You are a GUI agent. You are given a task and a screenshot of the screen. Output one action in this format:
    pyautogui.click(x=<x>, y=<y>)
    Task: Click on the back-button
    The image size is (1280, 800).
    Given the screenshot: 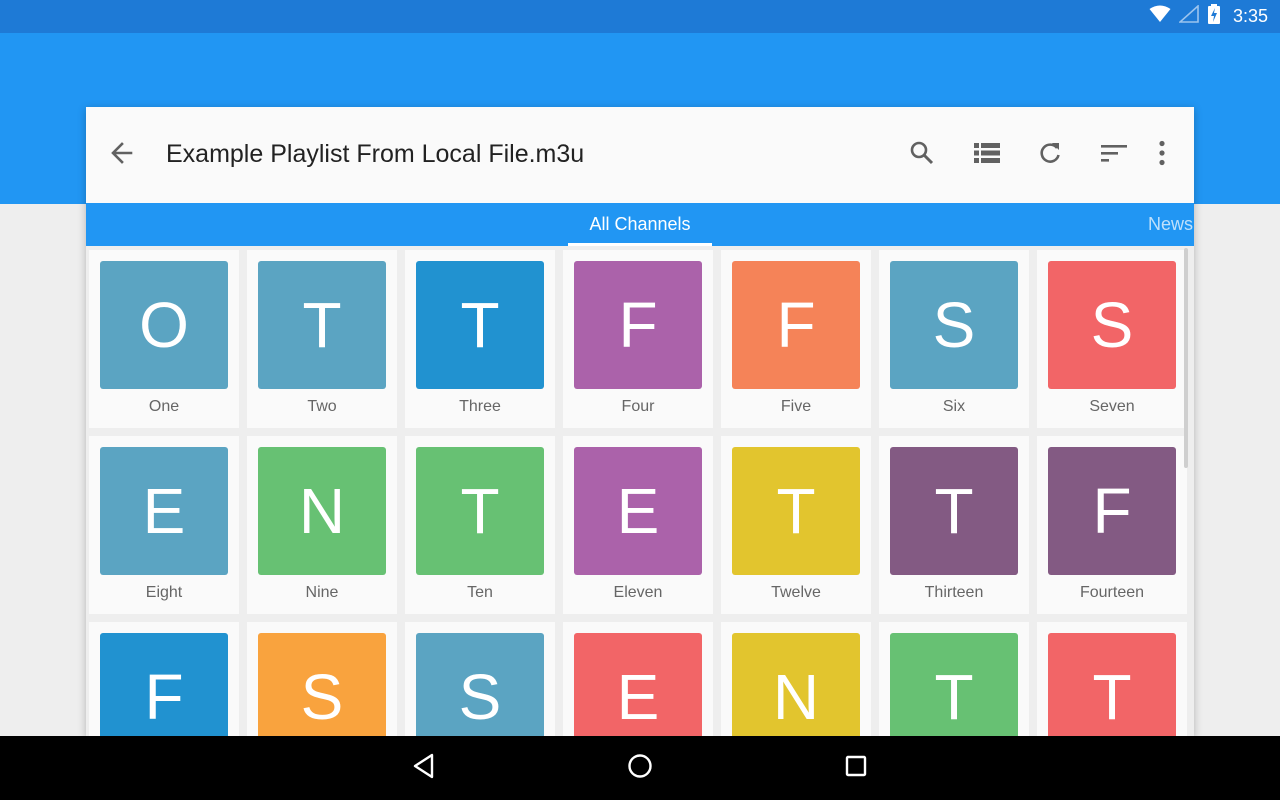 What is the action you would take?
    pyautogui.click(x=122, y=155)
    